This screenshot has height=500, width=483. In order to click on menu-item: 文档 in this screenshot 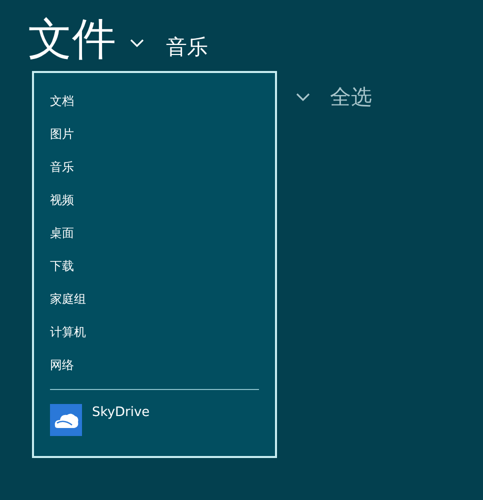, I will do `click(154, 101)`.